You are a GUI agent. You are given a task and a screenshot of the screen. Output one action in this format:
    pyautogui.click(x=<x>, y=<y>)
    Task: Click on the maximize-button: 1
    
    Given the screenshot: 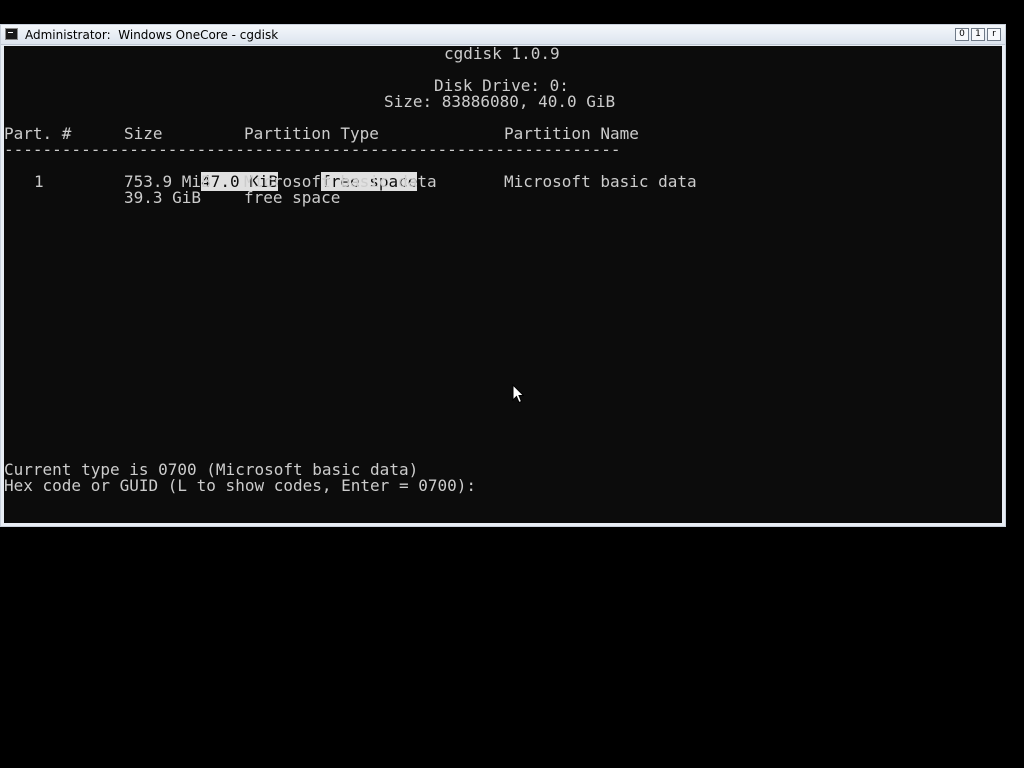 What is the action you would take?
    pyautogui.click(x=978, y=34)
    